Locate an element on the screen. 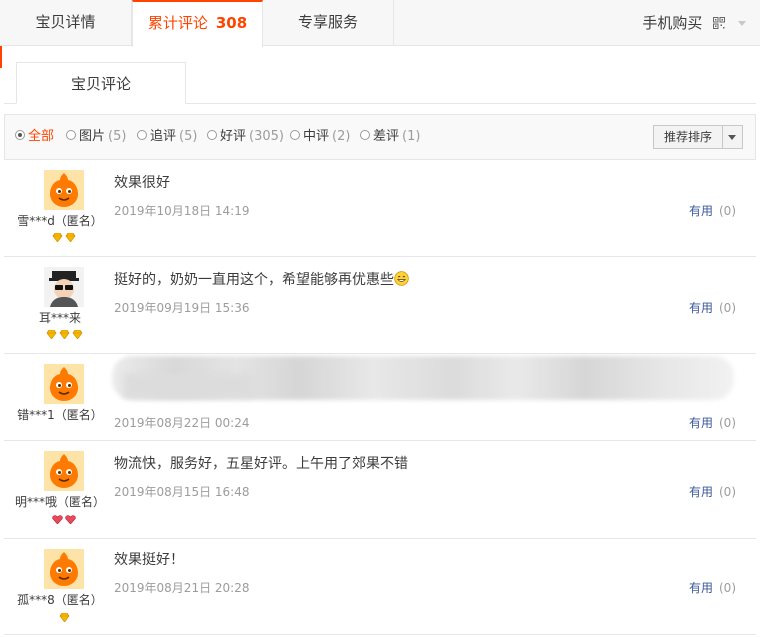 This screenshot has height=637, width=760. review-text: 物流快，服务好，五星好评。上午用了郊果不错 is located at coordinates (261, 464).